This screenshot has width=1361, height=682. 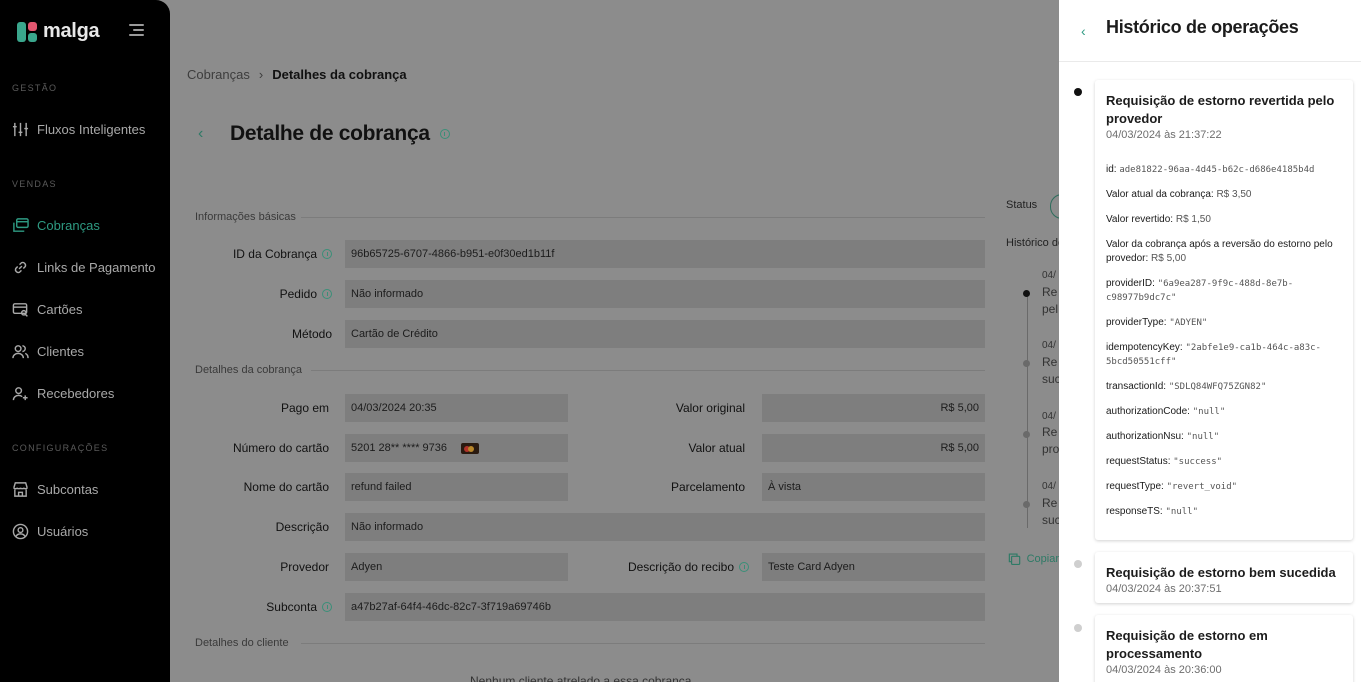 I want to click on sidebar-item-links: Links de Pagamento, so click(x=84, y=267).